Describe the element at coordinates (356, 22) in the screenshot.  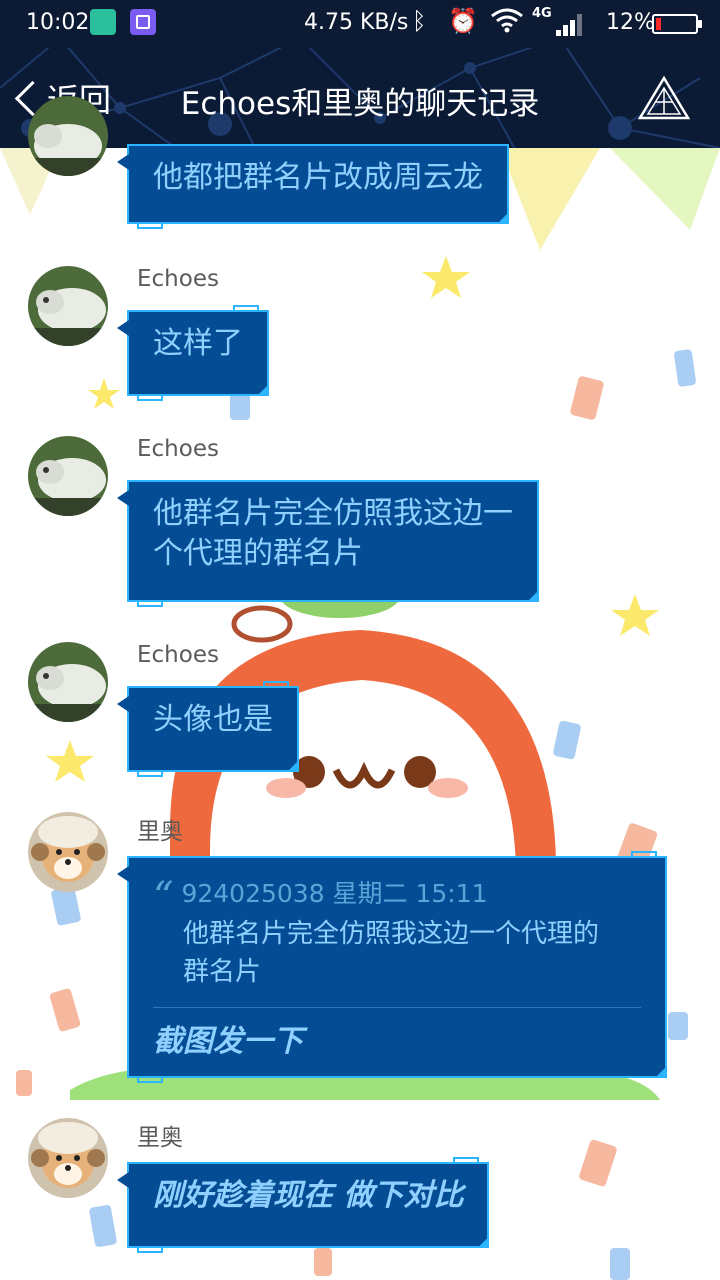
I see `network-speed: 4.75 KB/s` at that location.